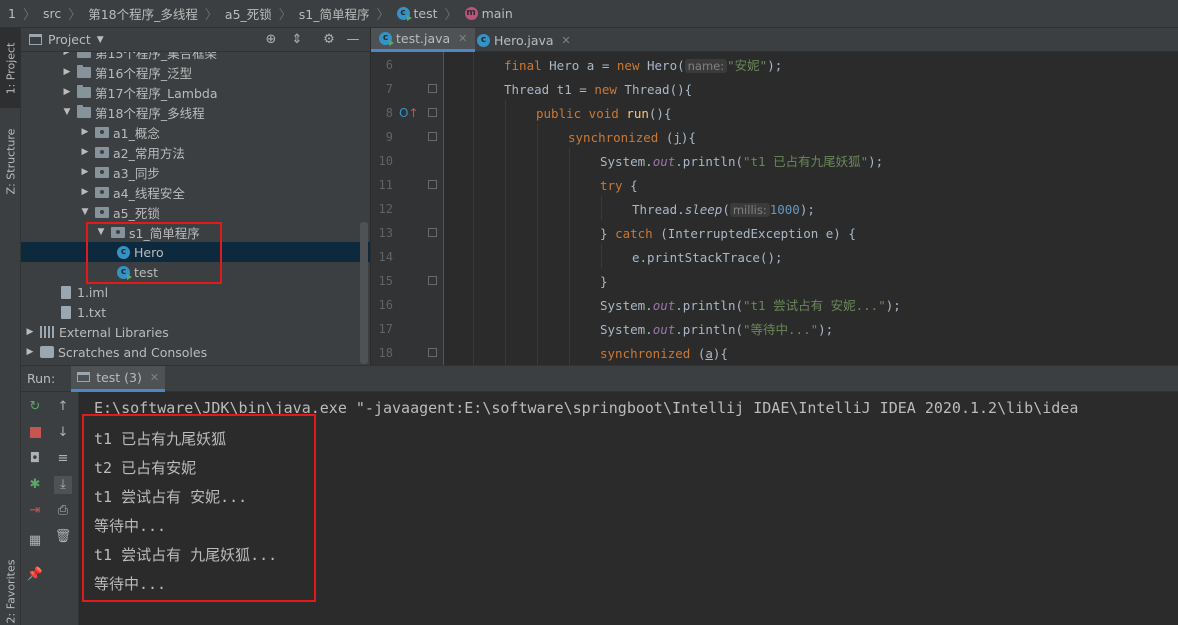 The width and height of the screenshot is (1178, 625). Describe the element at coordinates (334, 13) in the screenshot. I see `breadcrumb-subpackage: s1_简单程序` at that location.